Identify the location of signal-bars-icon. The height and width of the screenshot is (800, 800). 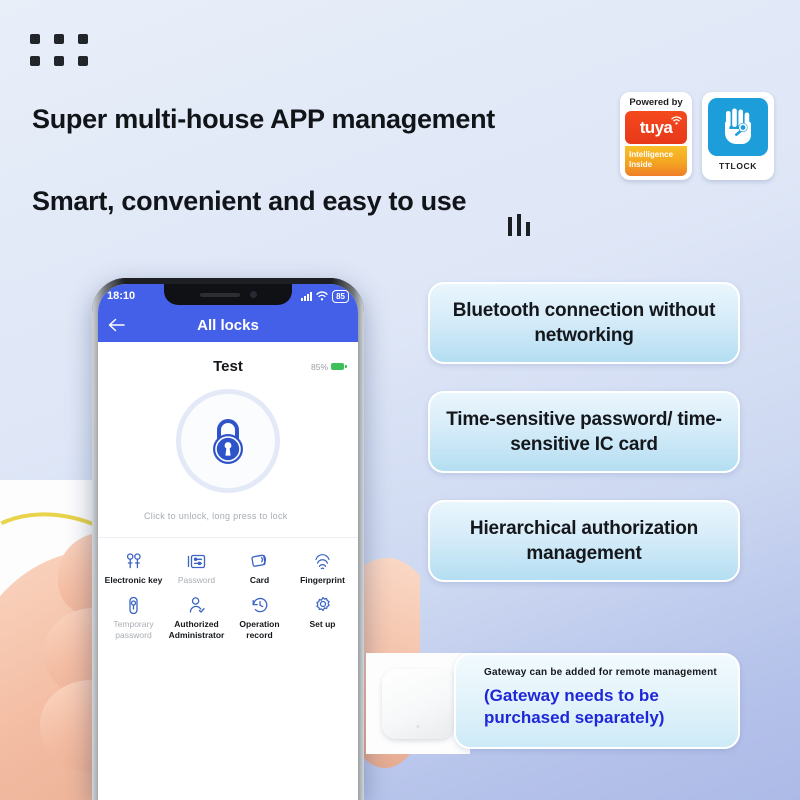
(307, 296).